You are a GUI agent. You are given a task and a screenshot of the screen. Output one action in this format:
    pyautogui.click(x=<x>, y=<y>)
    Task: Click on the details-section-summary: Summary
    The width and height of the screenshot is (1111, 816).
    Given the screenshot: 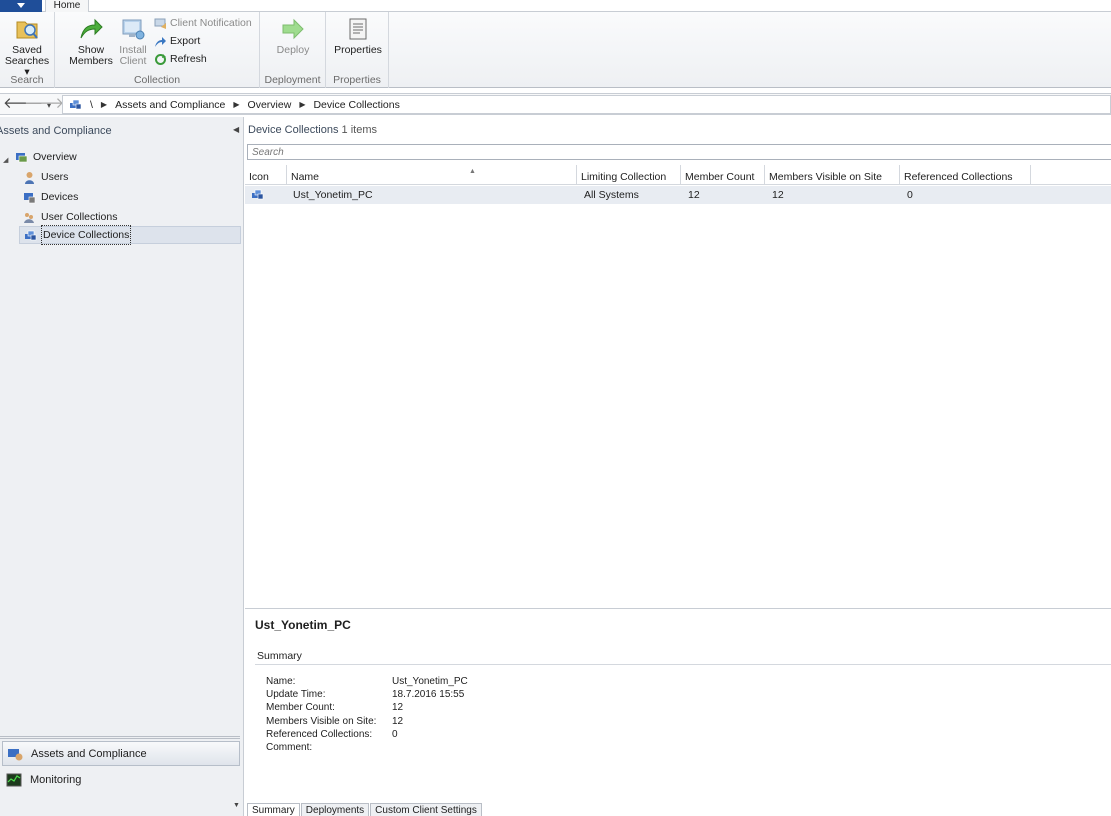 What is the action you would take?
    pyautogui.click(x=279, y=656)
    